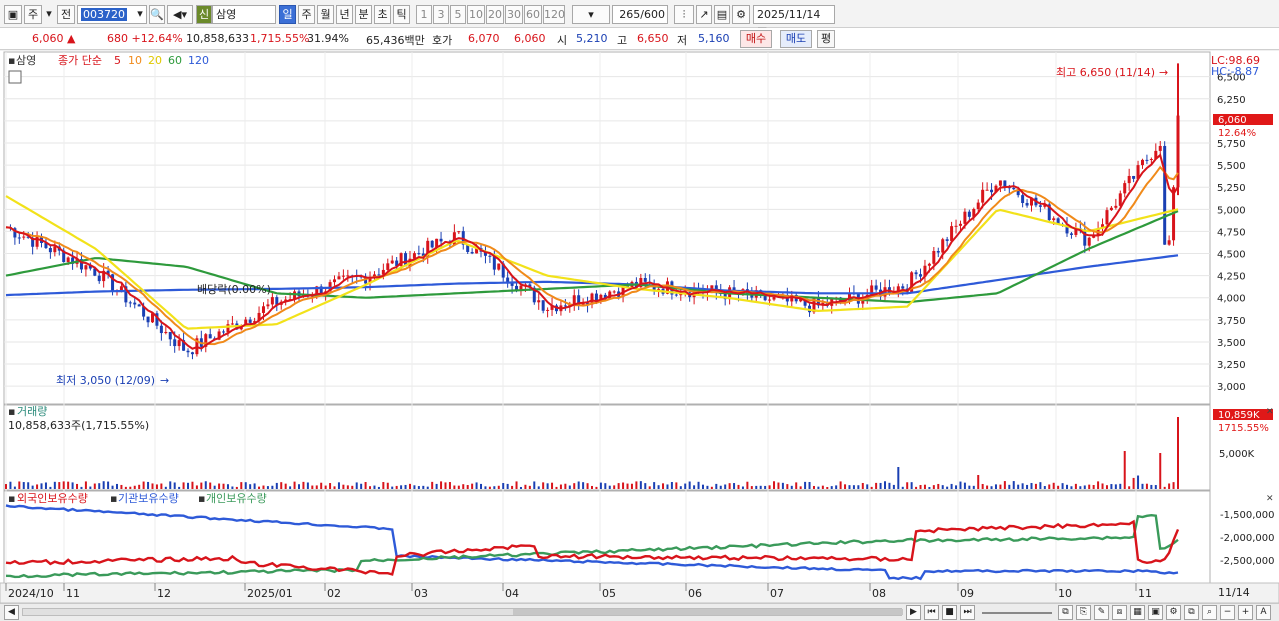 This screenshot has height=621, width=1279. Describe the element at coordinates (175, 60) in the screenshot. I see `ma60-legend: 60` at that location.